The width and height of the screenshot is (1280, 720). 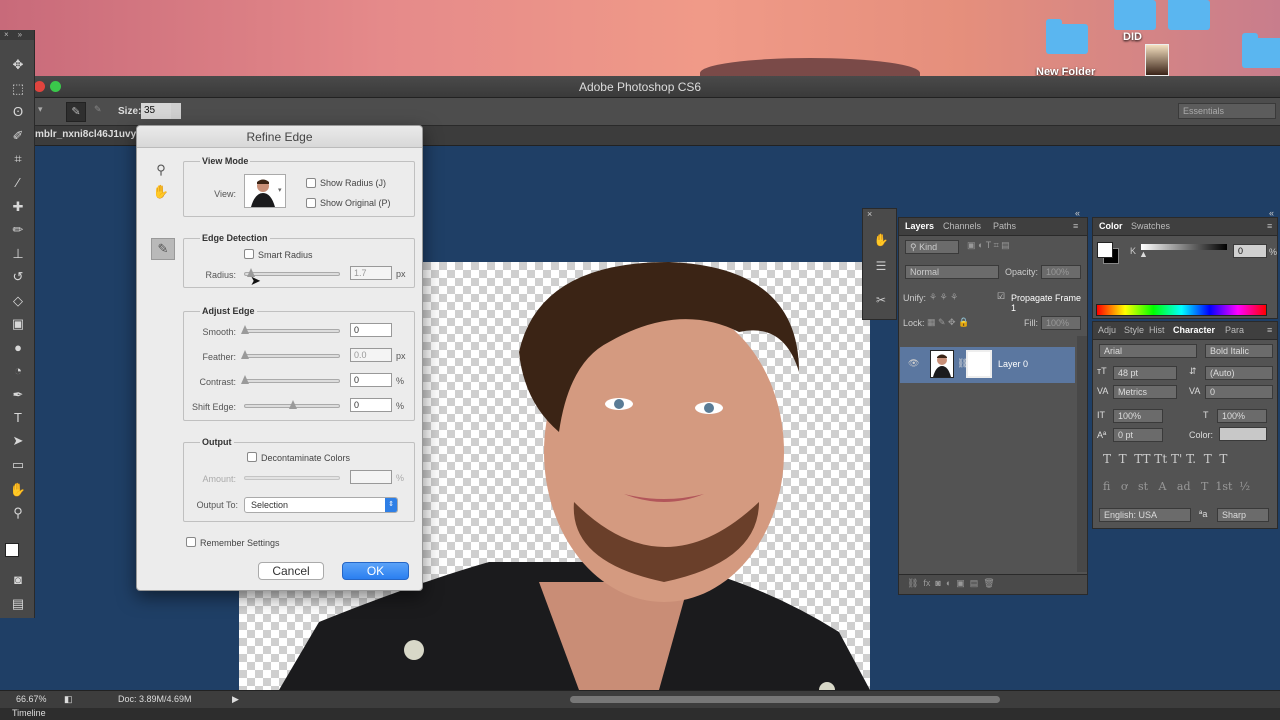 I want to click on eraser-tool-icon: ◇, so click(x=18, y=301).